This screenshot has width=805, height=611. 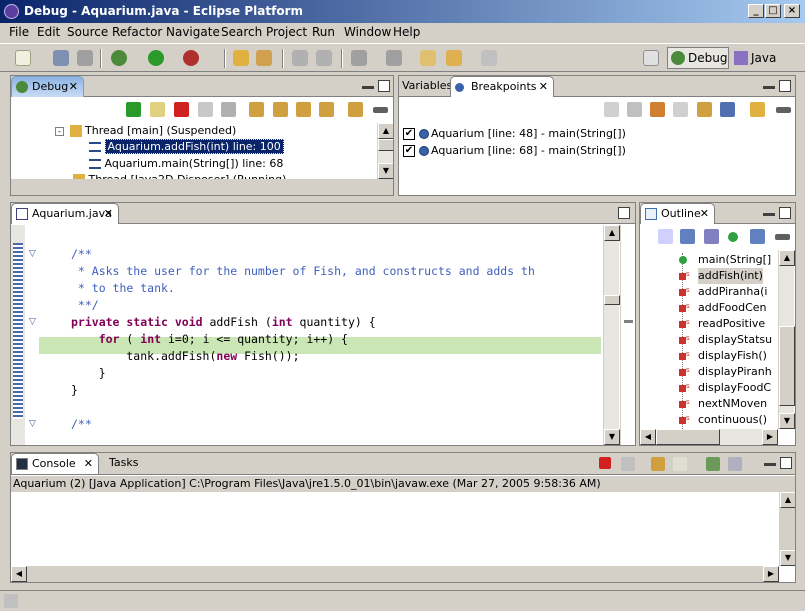 I want to click on save-icon, so click(x=61, y=58).